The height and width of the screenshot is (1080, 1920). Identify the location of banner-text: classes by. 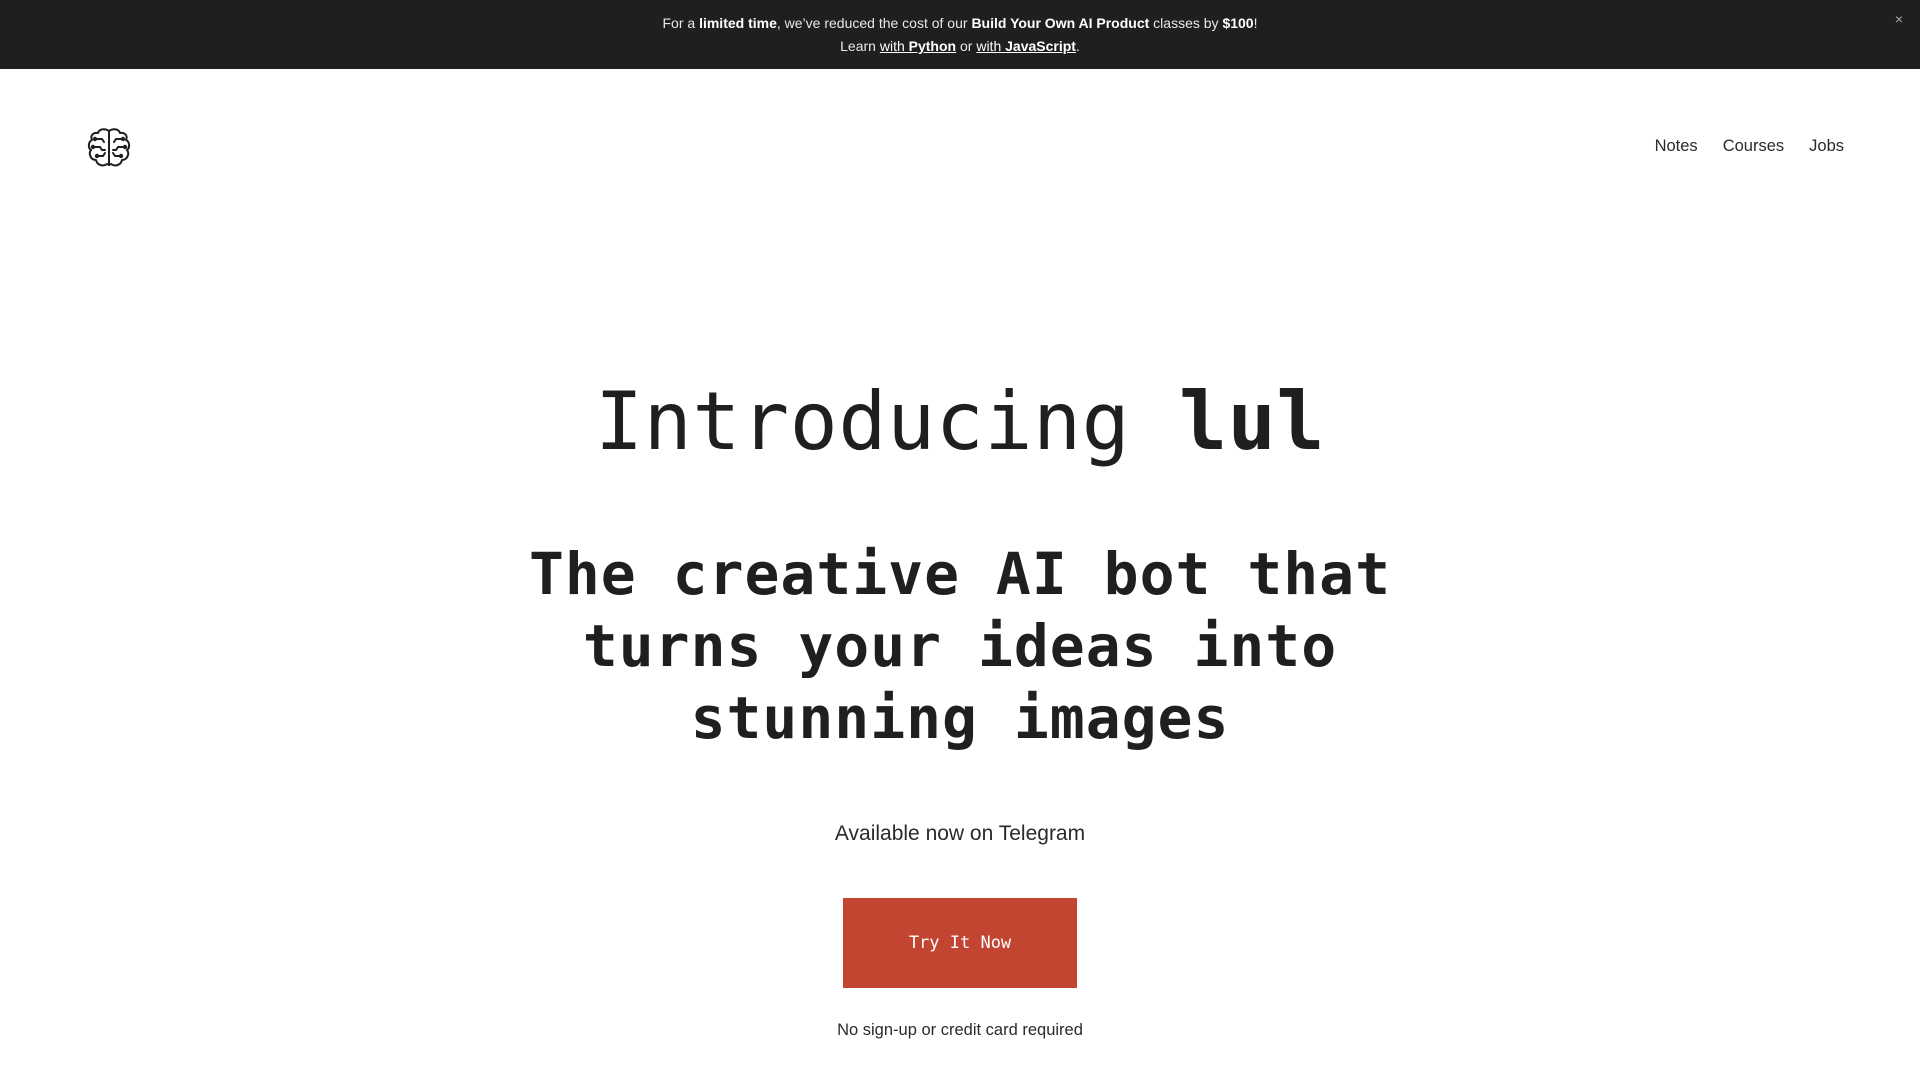
(1186, 23).